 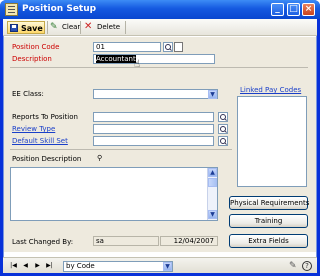 I want to click on default-skill-set-link: Default Skill Set, so click(x=40, y=141).